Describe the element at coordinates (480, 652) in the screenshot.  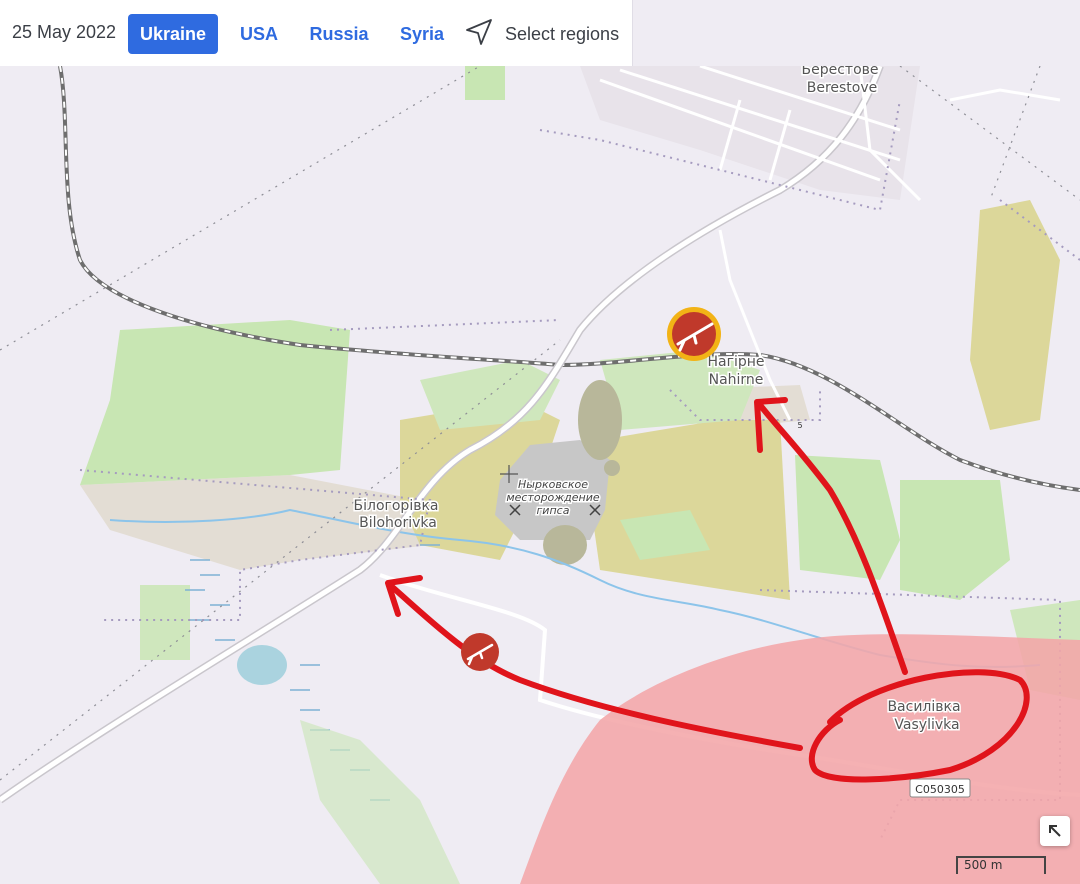
I see `combat-marker-south` at that location.